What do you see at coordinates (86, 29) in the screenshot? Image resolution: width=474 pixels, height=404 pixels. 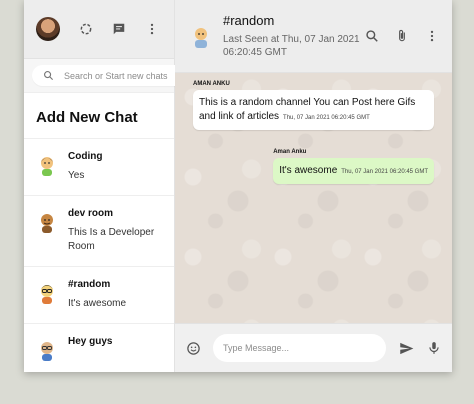 I see `status-icon` at bounding box center [86, 29].